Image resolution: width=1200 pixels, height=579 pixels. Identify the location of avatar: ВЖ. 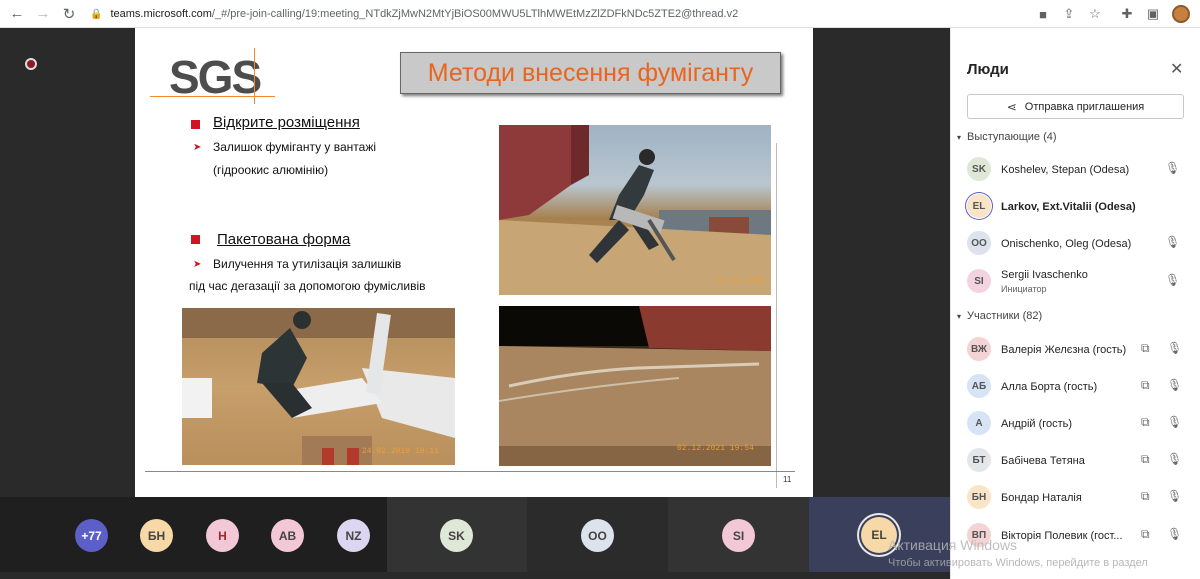
(979, 349).